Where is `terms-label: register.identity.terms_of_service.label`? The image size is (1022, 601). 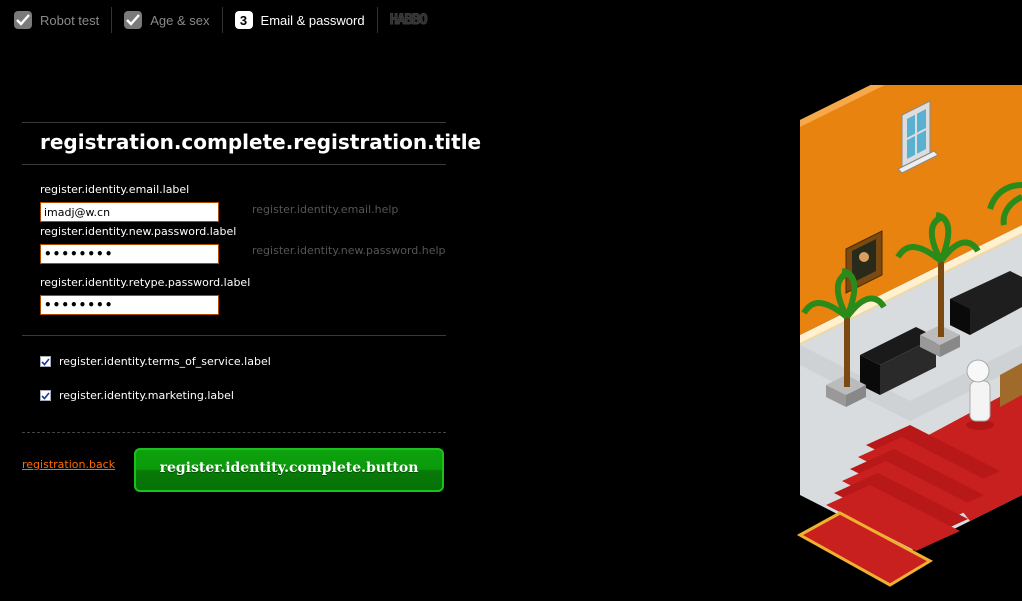 terms-label: register.identity.terms_of_service.label is located at coordinates (165, 361).